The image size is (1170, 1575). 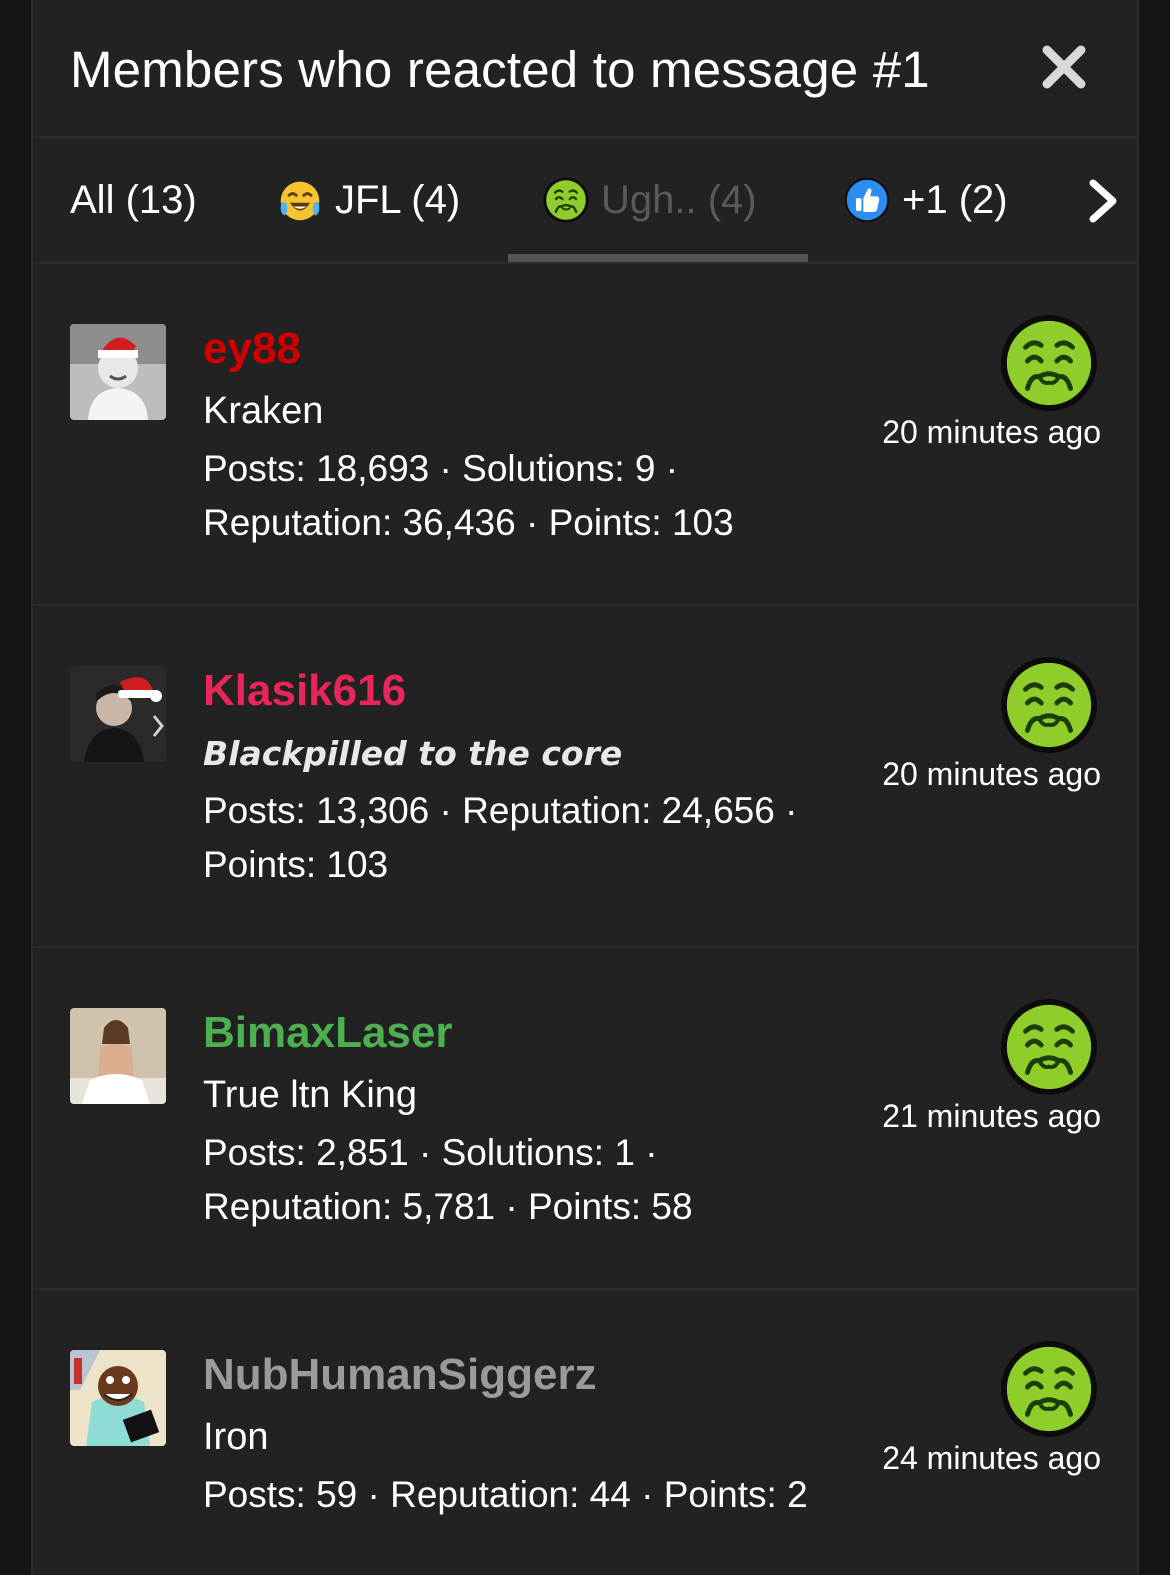 What do you see at coordinates (448, 1206) in the screenshot?
I see `member-stats-line: Reputation: 5,781 · Points: 58` at bounding box center [448, 1206].